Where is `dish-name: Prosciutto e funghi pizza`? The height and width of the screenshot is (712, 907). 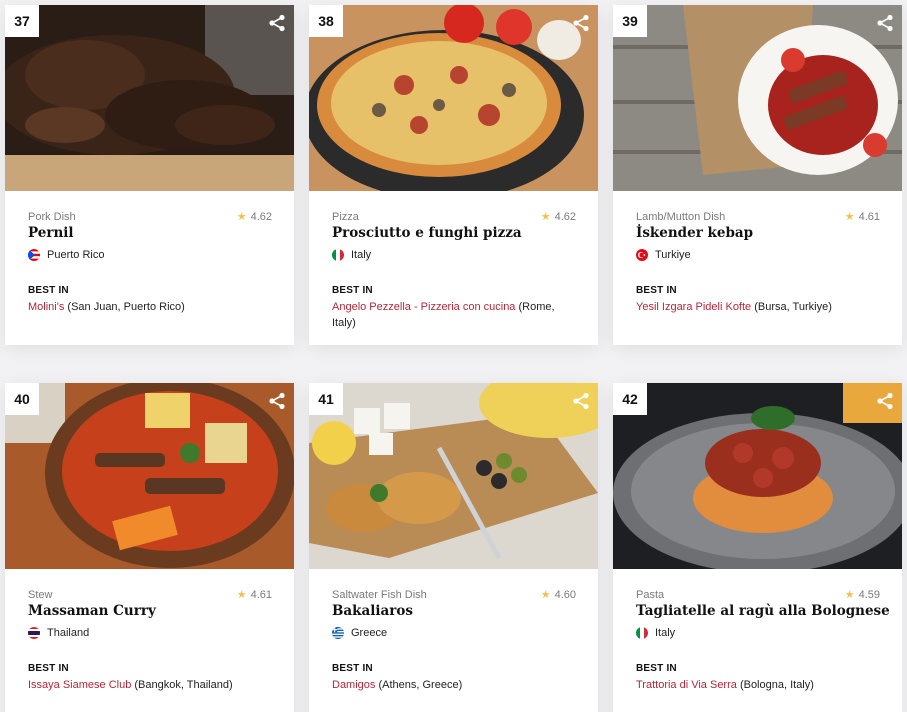
dish-name: Prosciutto e funghi pizza is located at coordinates (427, 233).